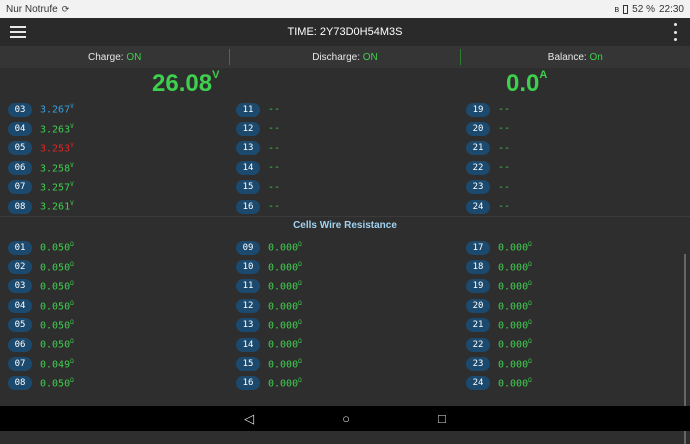 The height and width of the screenshot is (444, 690). I want to click on wire-resistance-number-badge: 10, so click(248, 266).